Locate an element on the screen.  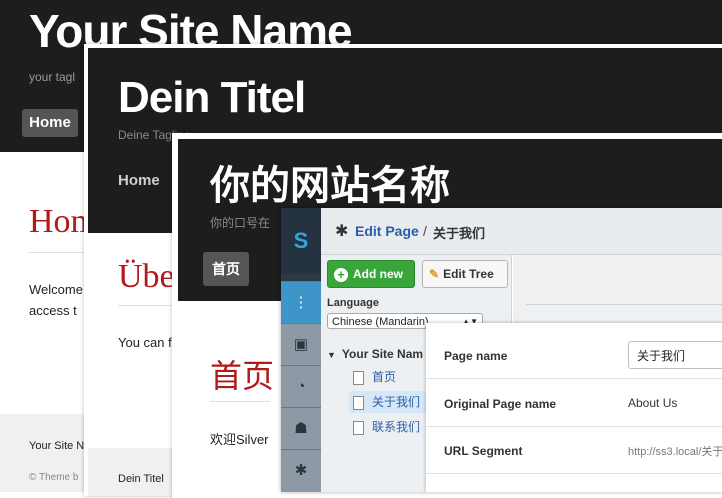
language-label: Language is located at coordinates (353, 303).